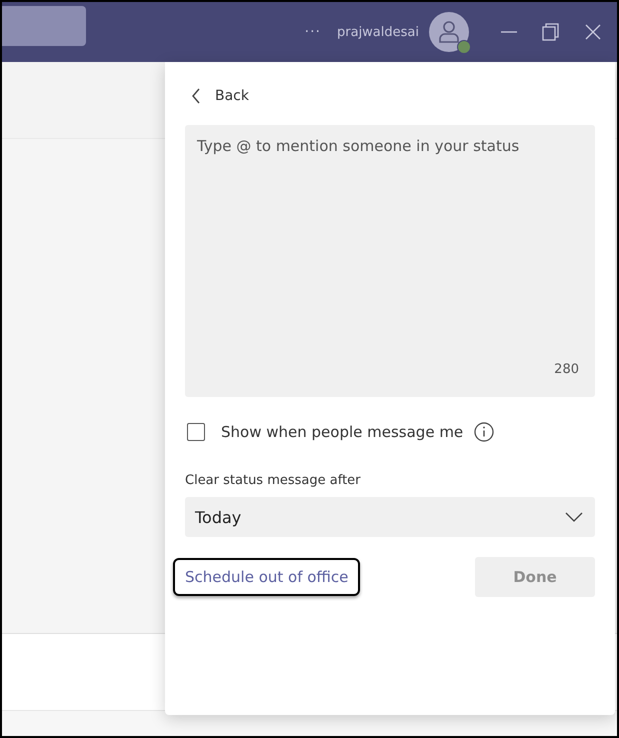 The height and width of the screenshot is (738, 619). Describe the element at coordinates (44, 26) in the screenshot. I see `search-field` at that location.